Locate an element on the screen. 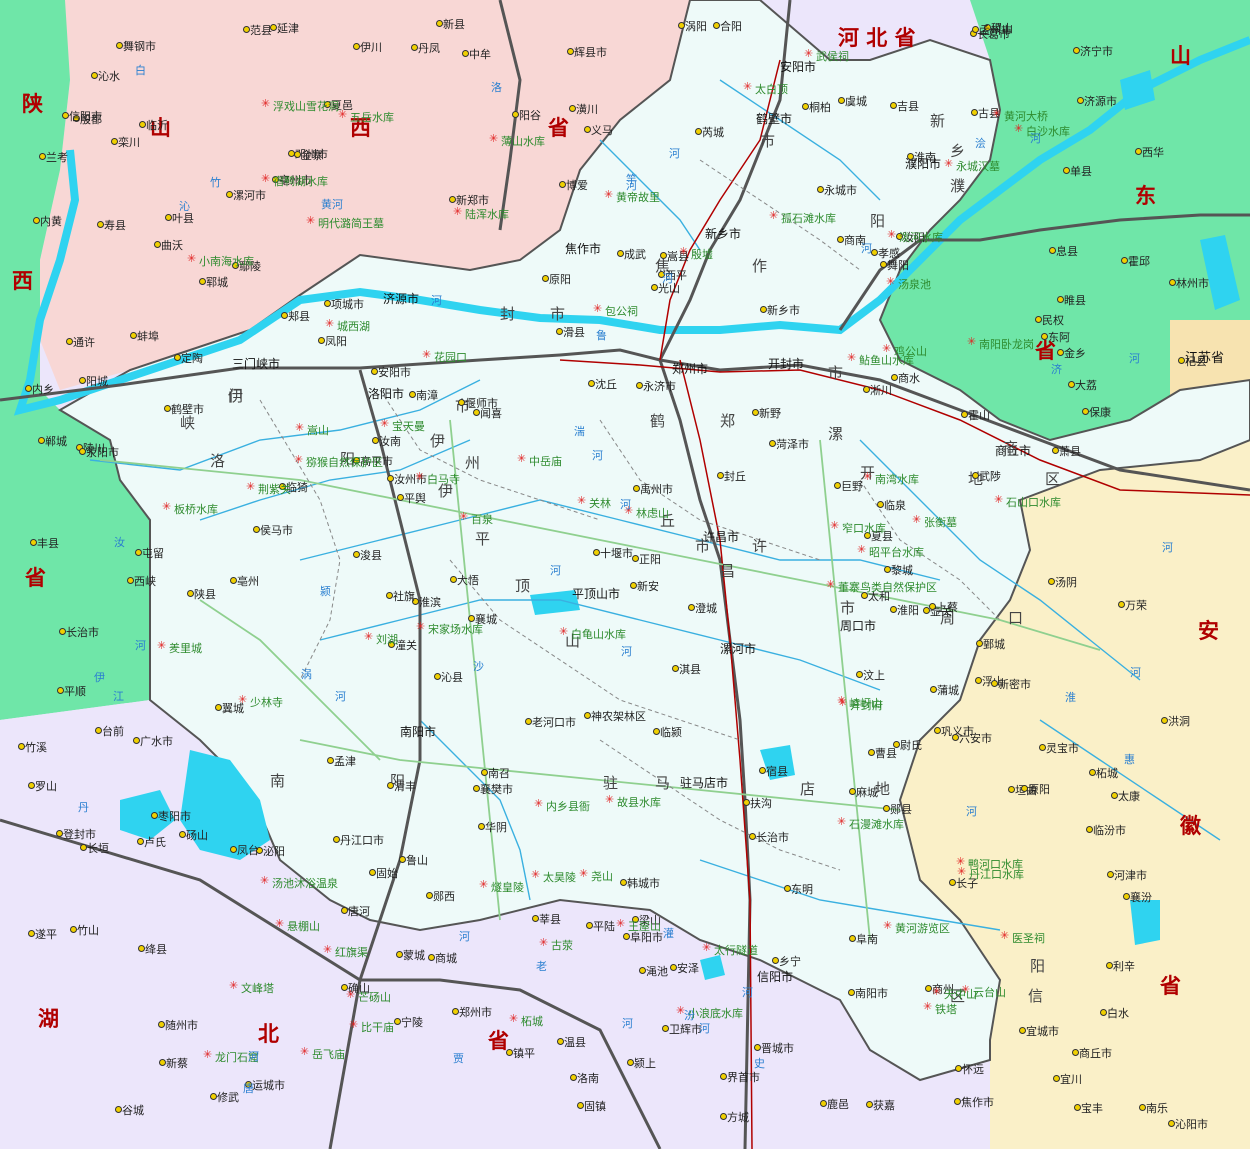 This screenshot has height=1149, width=1250. town-label: 清丰 is located at coordinates (405, 786).